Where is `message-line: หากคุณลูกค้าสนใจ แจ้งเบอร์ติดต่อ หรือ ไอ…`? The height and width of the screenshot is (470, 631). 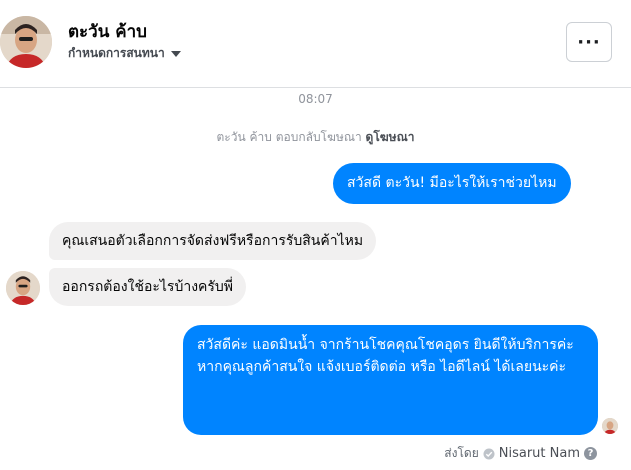
message-line: หากคุณลูกค้าสนใจ แจ้งเบอร์ติดต่อ หรือ ไอ… is located at coordinates (382, 367).